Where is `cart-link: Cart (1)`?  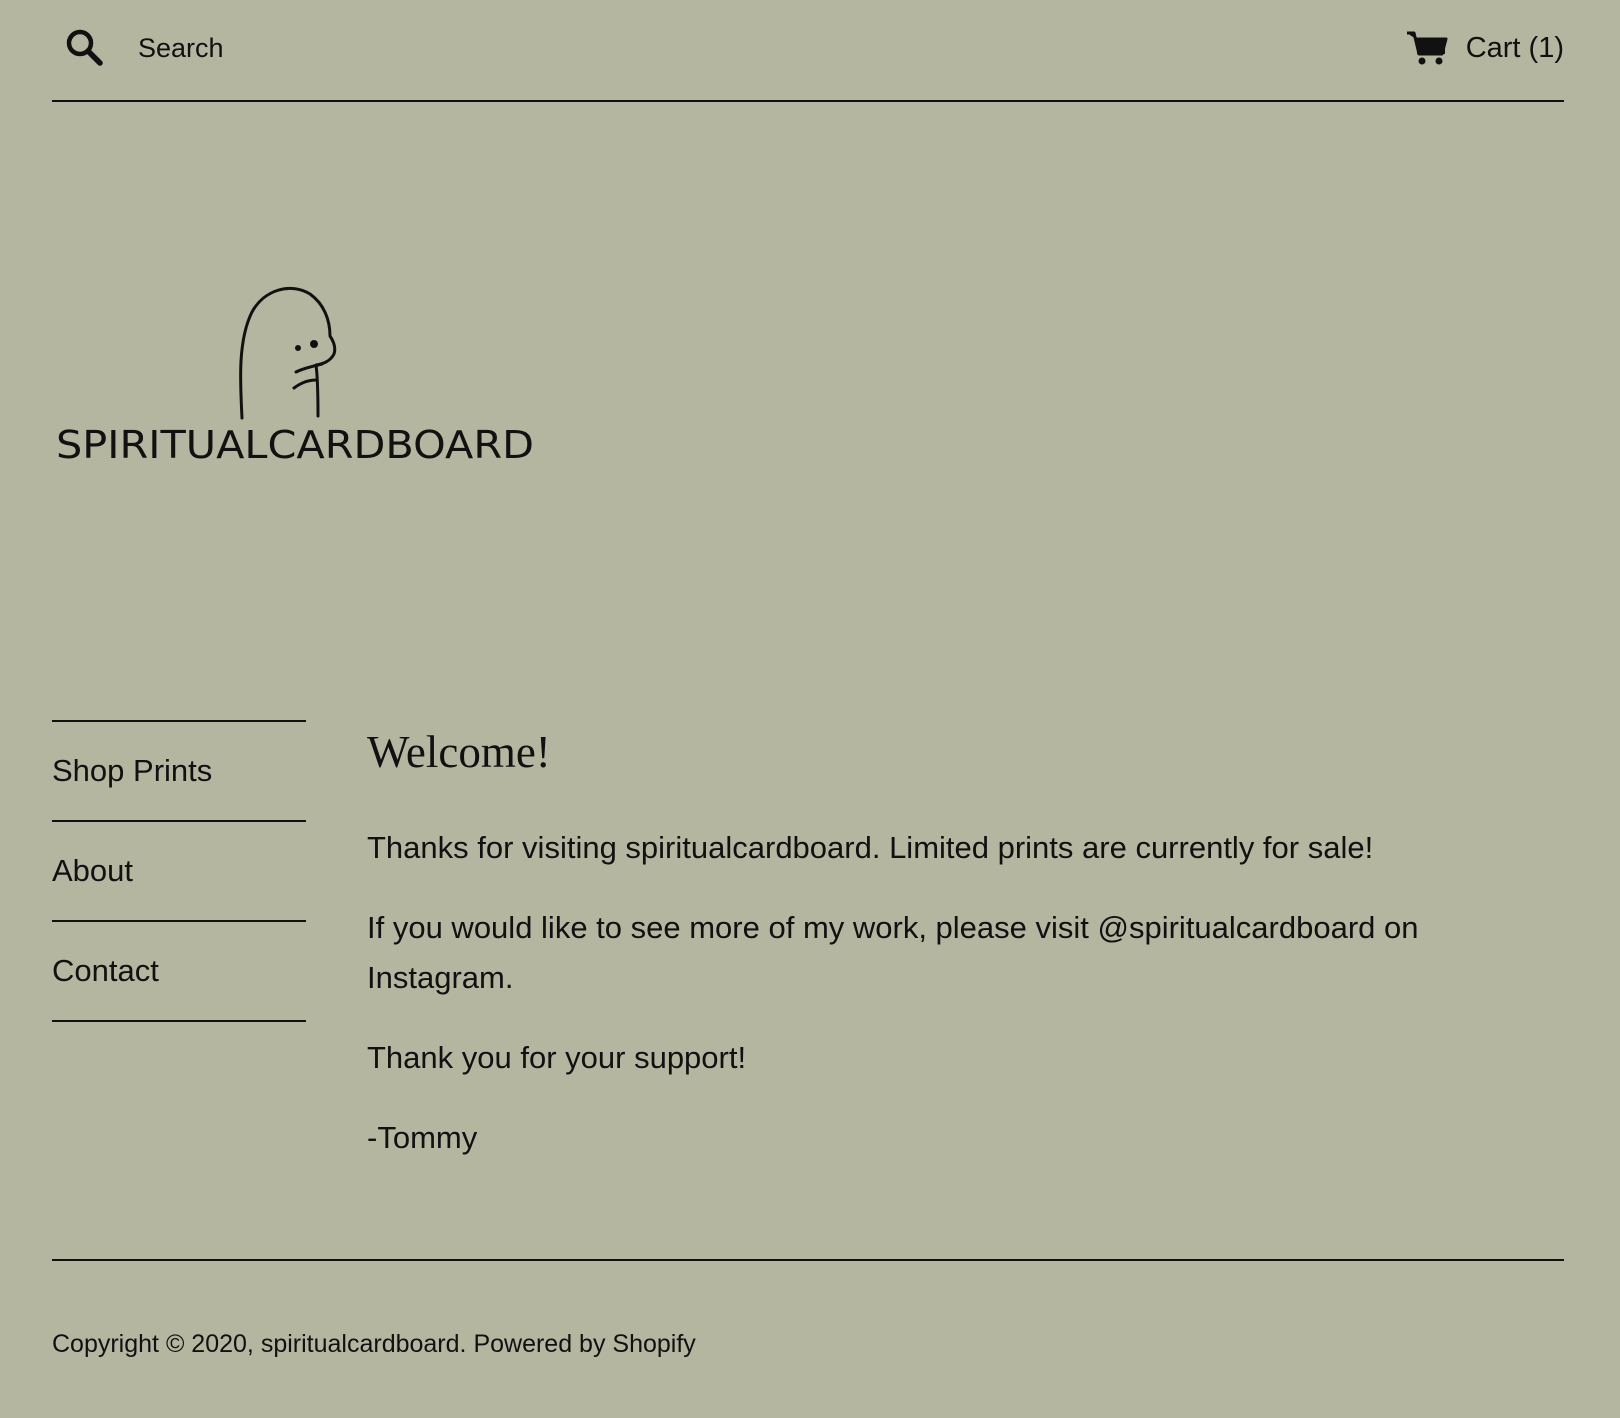
cart-link: Cart (1) is located at coordinates (1485, 48).